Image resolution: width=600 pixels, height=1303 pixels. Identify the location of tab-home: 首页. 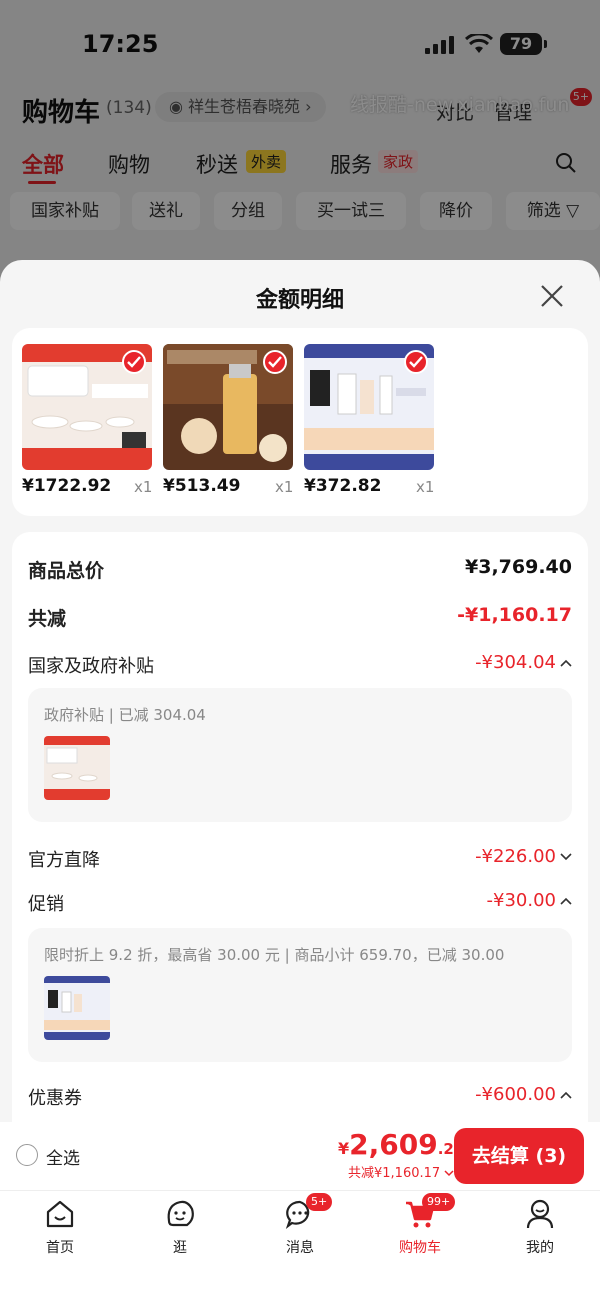
(60, 1227).